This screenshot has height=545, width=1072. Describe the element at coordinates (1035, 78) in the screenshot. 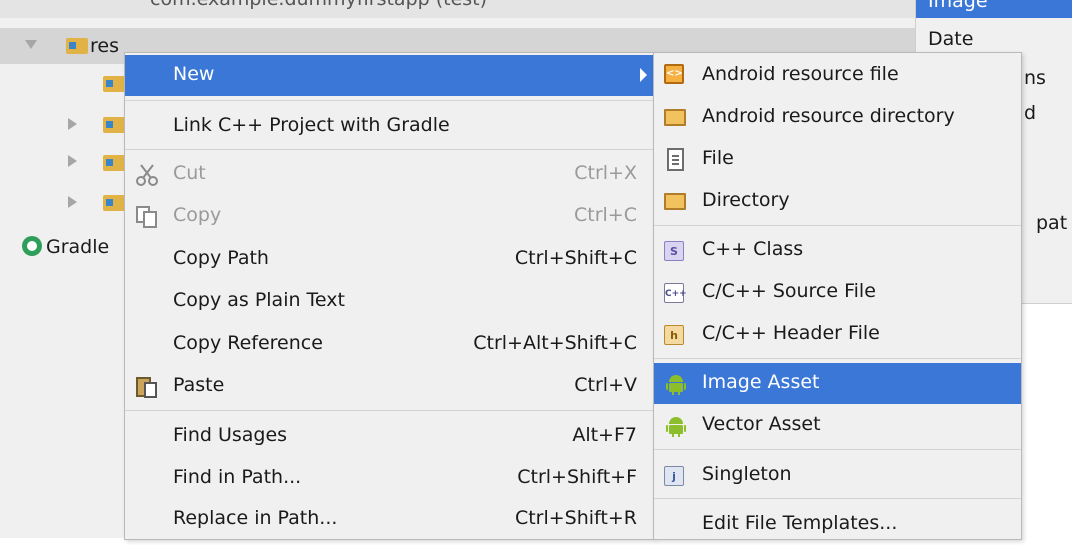

I see `side-item-ns: ns` at that location.